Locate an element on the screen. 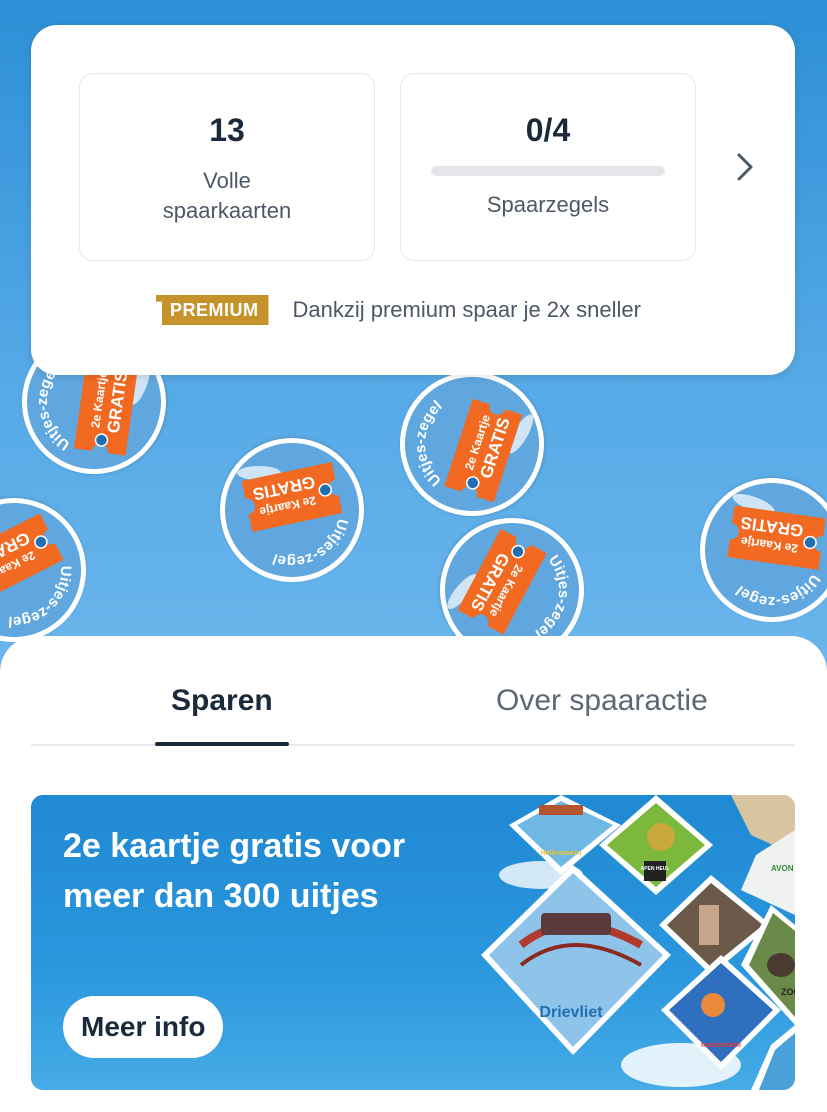  avonturenpark-logo: AVON is located at coordinates (782, 868).